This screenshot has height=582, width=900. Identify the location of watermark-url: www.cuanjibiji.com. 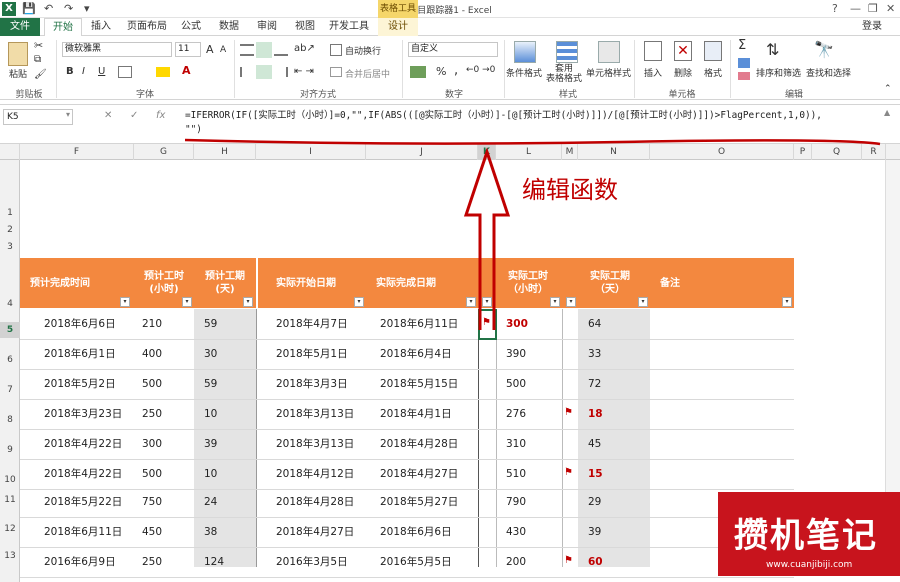
(809, 565).